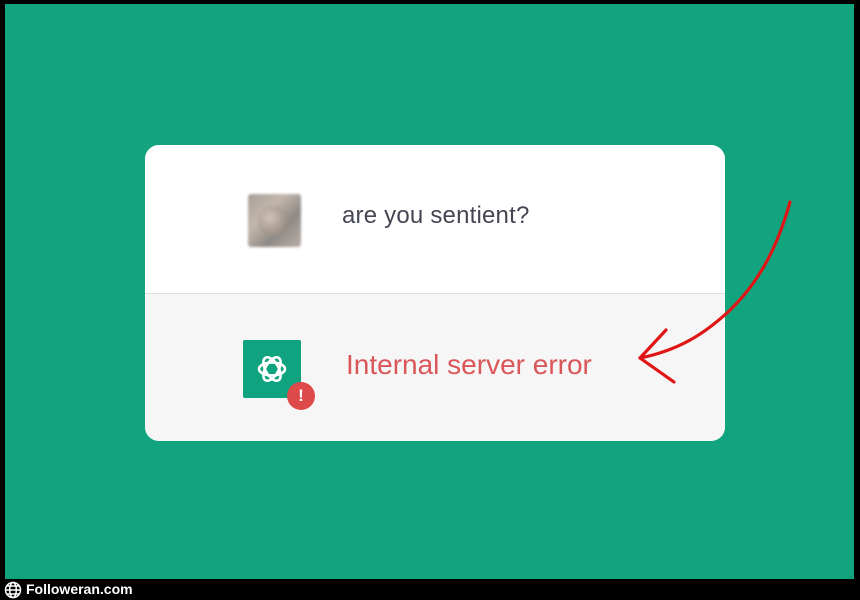 This screenshot has width=860, height=600. Describe the element at coordinates (469, 364) in the screenshot. I see `error-message-text: Internal server error` at that location.